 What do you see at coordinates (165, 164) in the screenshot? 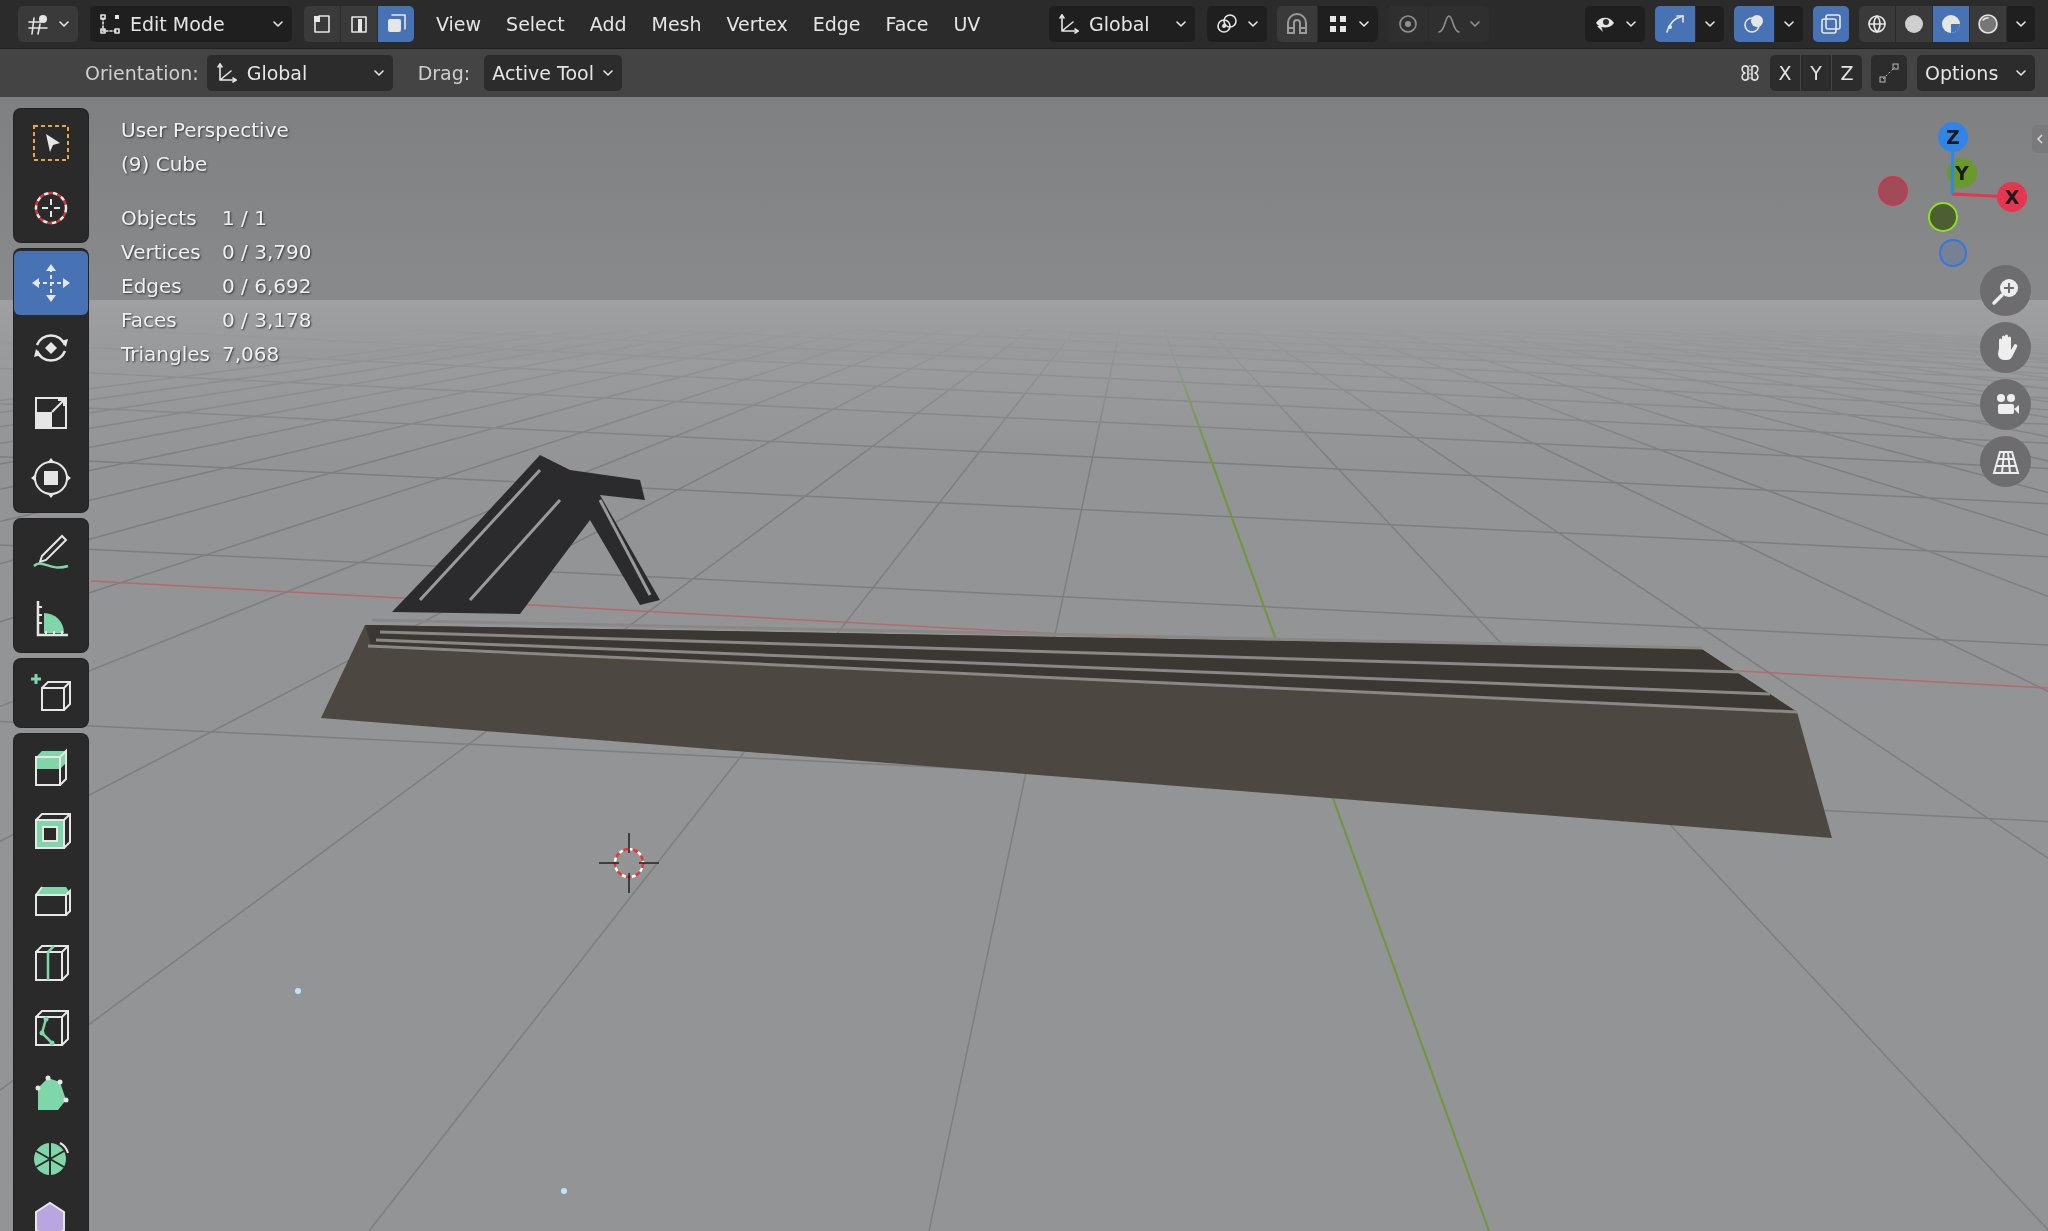
I see `object-name: (9) Cube` at bounding box center [165, 164].